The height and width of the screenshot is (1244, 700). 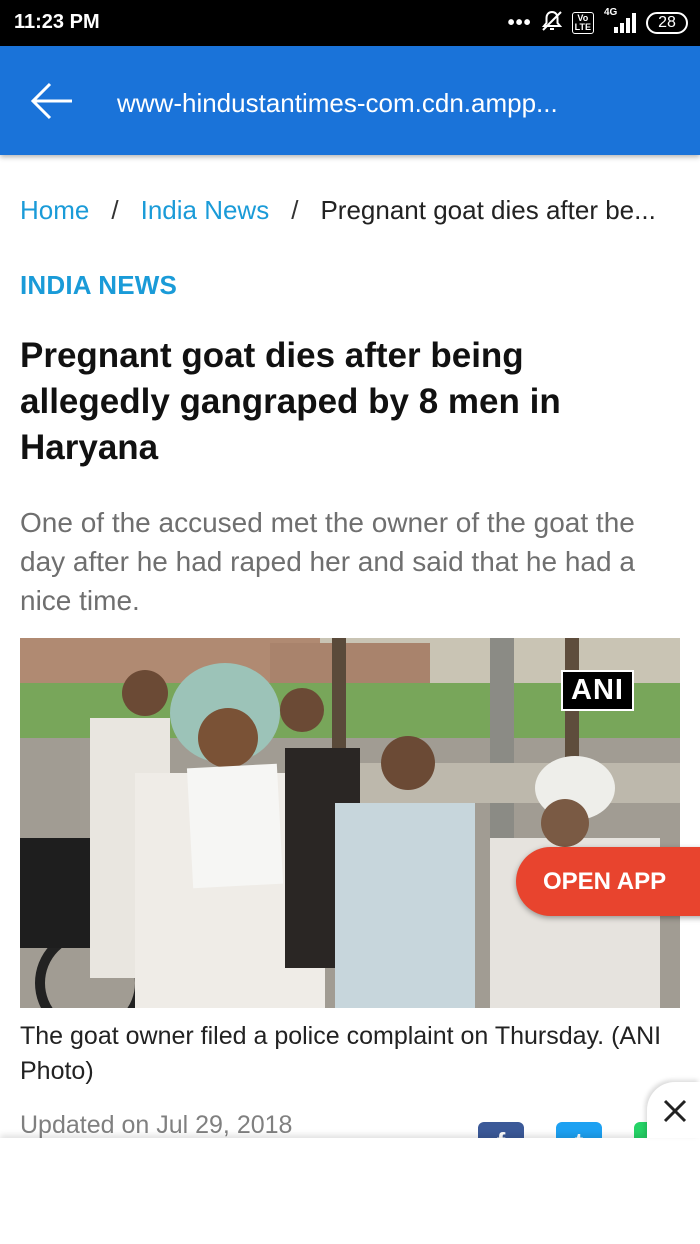 I want to click on ani-badge: ANI, so click(x=597, y=690).